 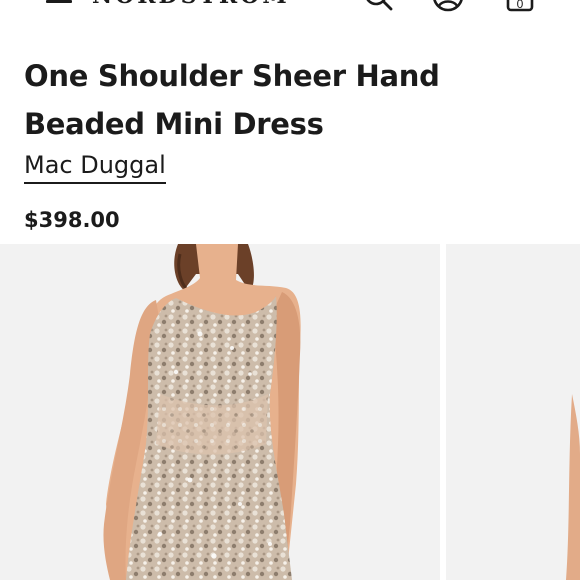 I want to click on top-navigation-bar: NORDSTROM 0, so click(x=290, y=7).